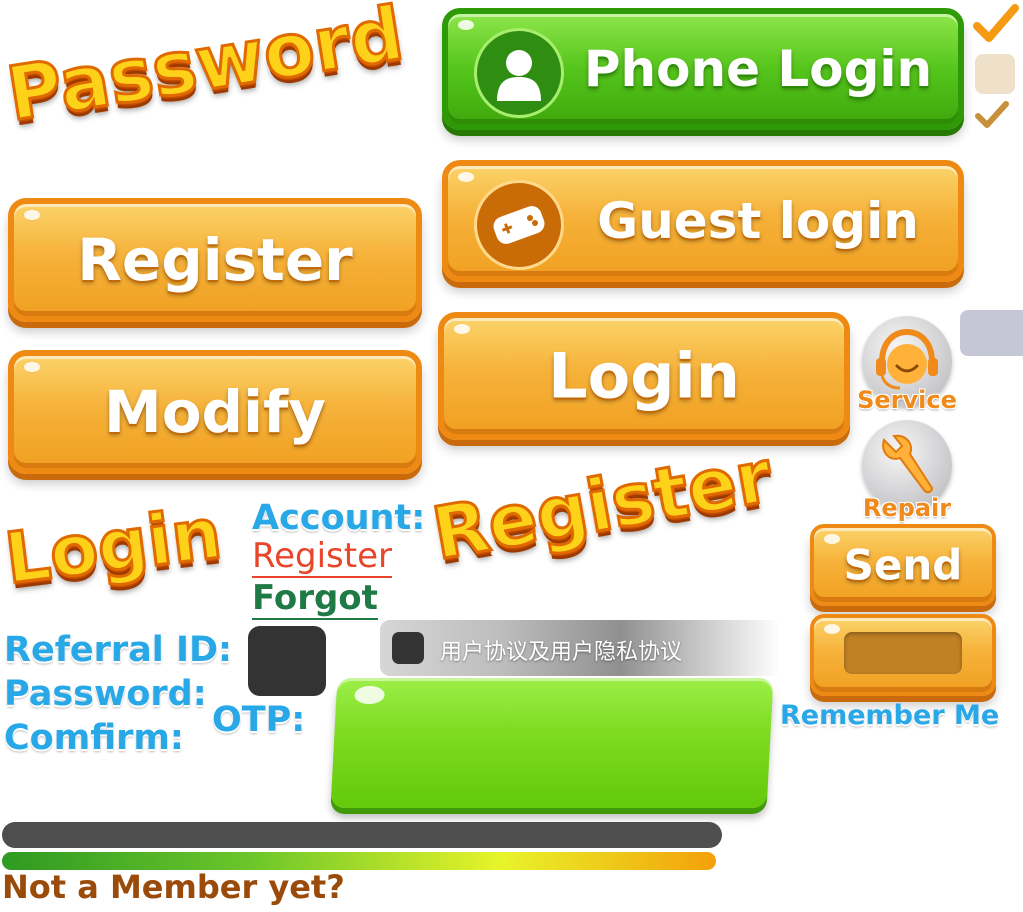 The width and height of the screenshot is (1023, 912). Describe the element at coordinates (995, 74) in the screenshot. I see `checkbox-empty` at that location.